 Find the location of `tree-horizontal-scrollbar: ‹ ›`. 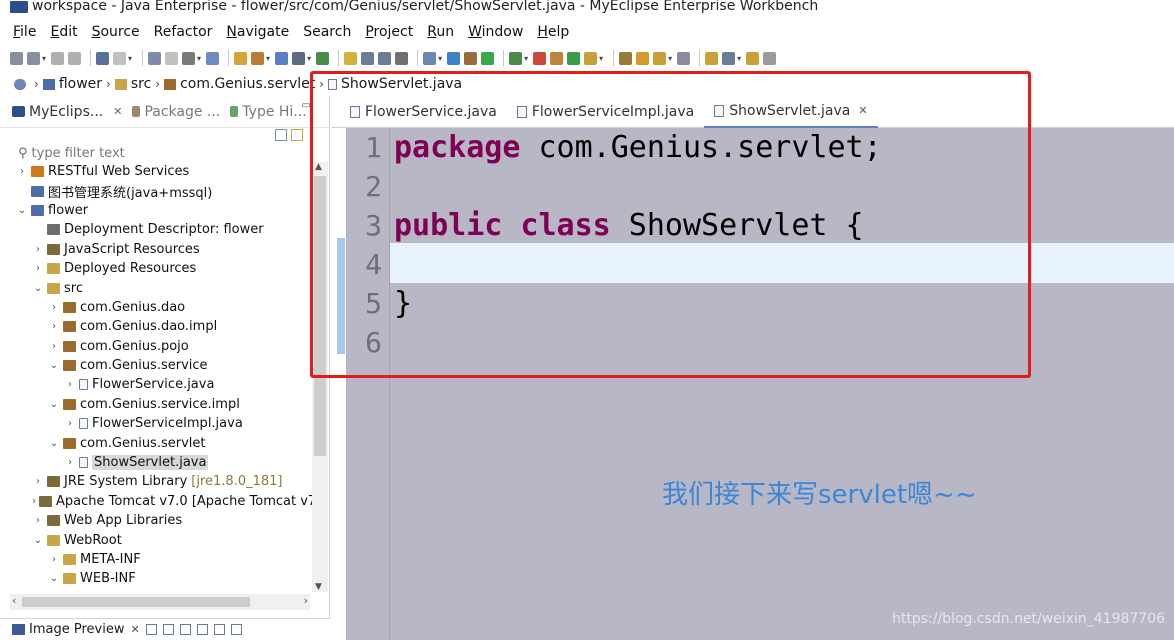

tree-horizontal-scrollbar: ‹ › is located at coordinates (160, 602).